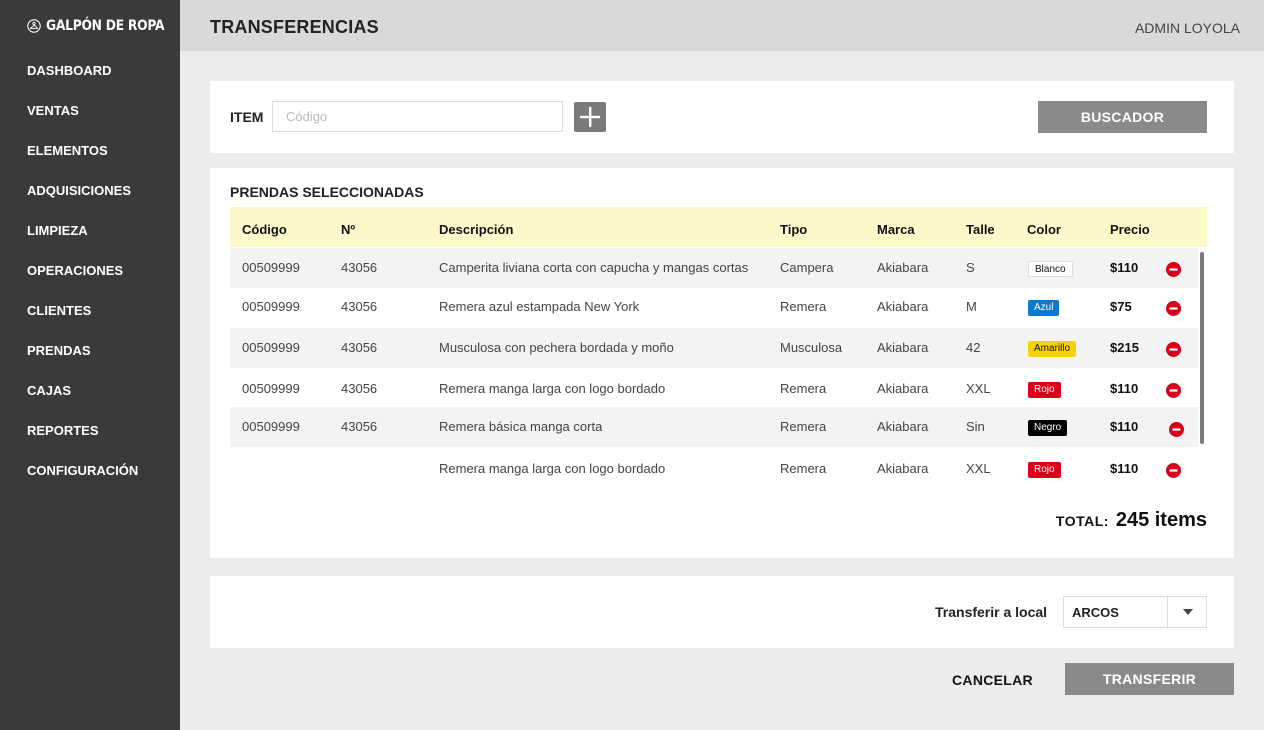  What do you see at coordinates (90, 191) in the screenshot?
I see `sidebar-item-adquisiciones: ADQUISICIONES` at bounding box center [90, 191].